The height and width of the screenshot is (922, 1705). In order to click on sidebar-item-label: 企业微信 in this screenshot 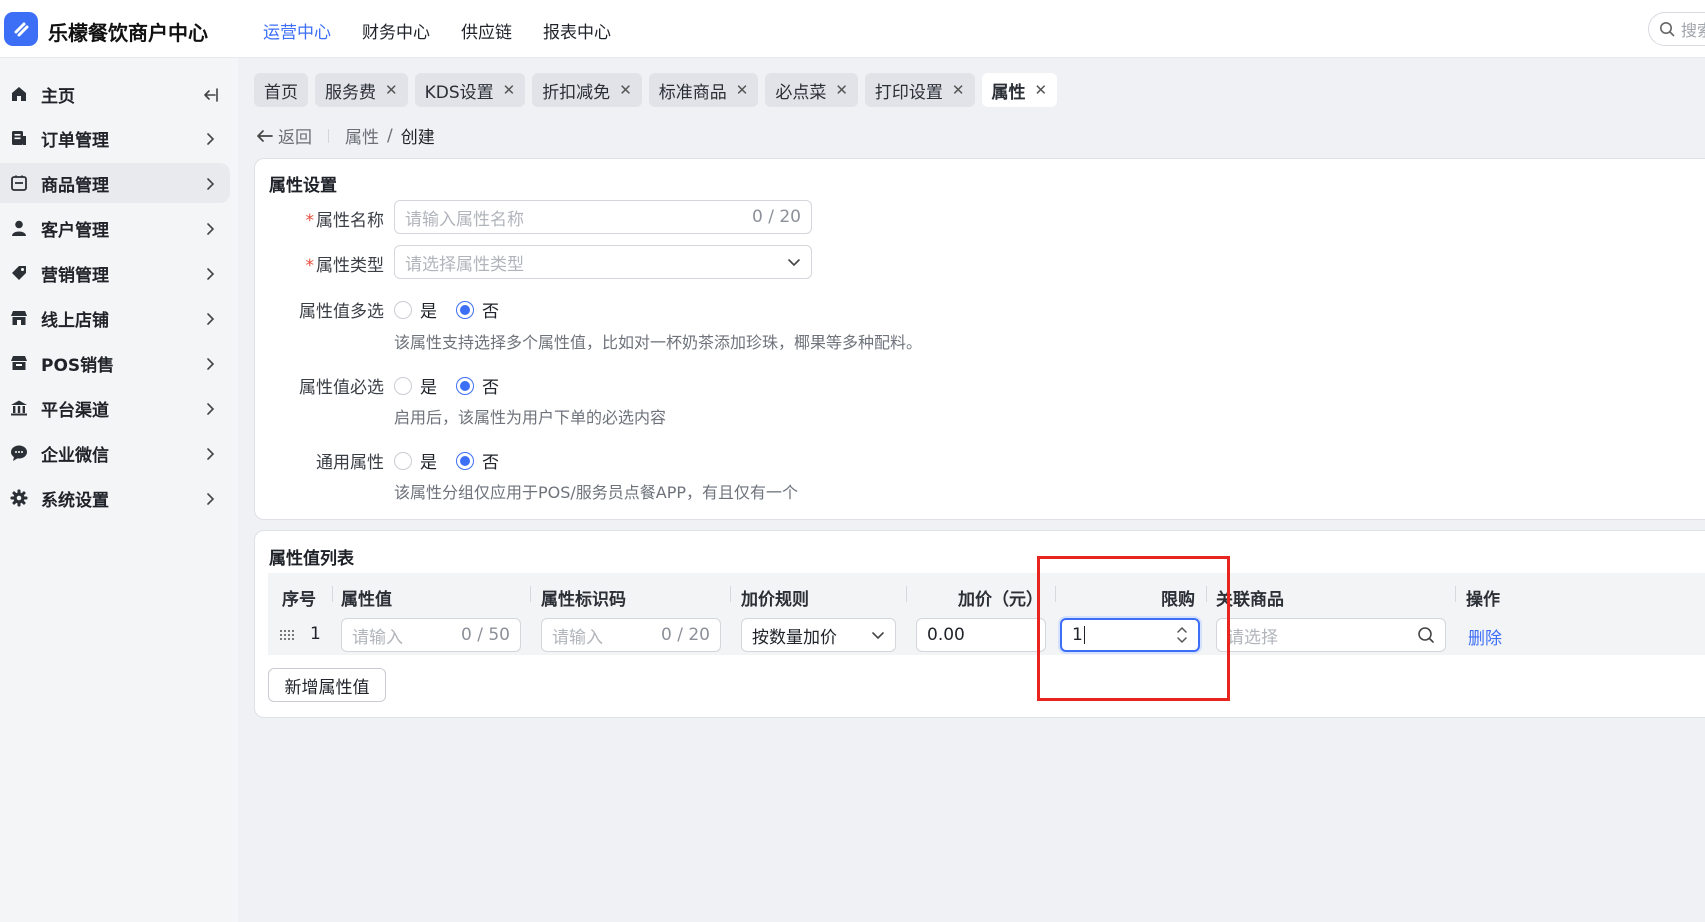, I will do `click(75, 455)`.